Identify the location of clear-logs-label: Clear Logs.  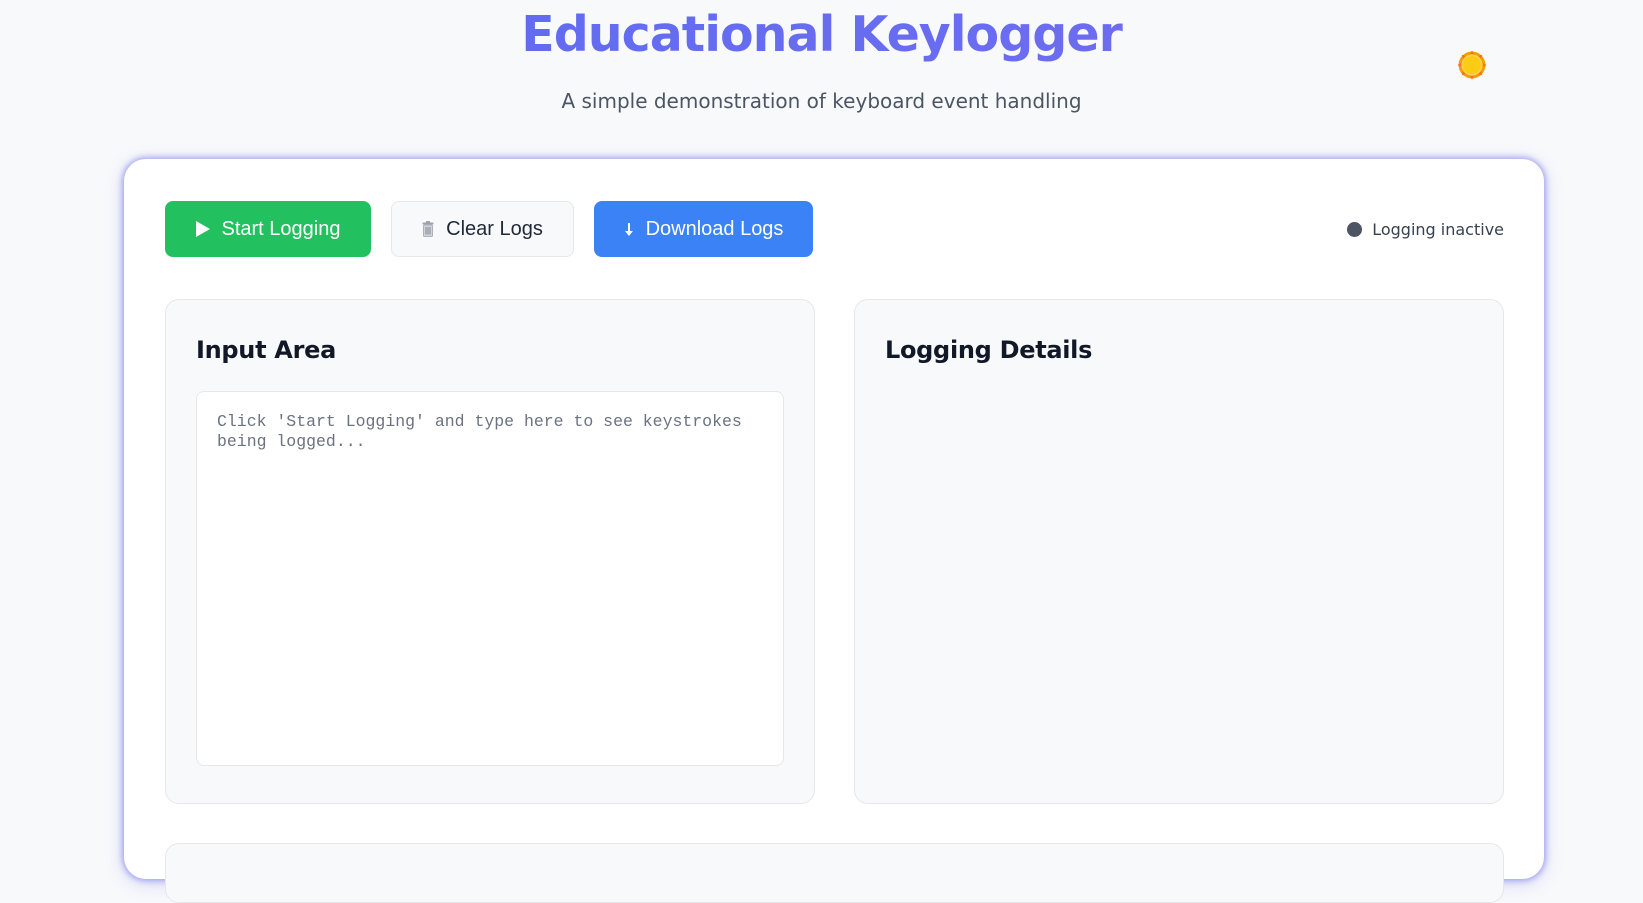
(494, 228).